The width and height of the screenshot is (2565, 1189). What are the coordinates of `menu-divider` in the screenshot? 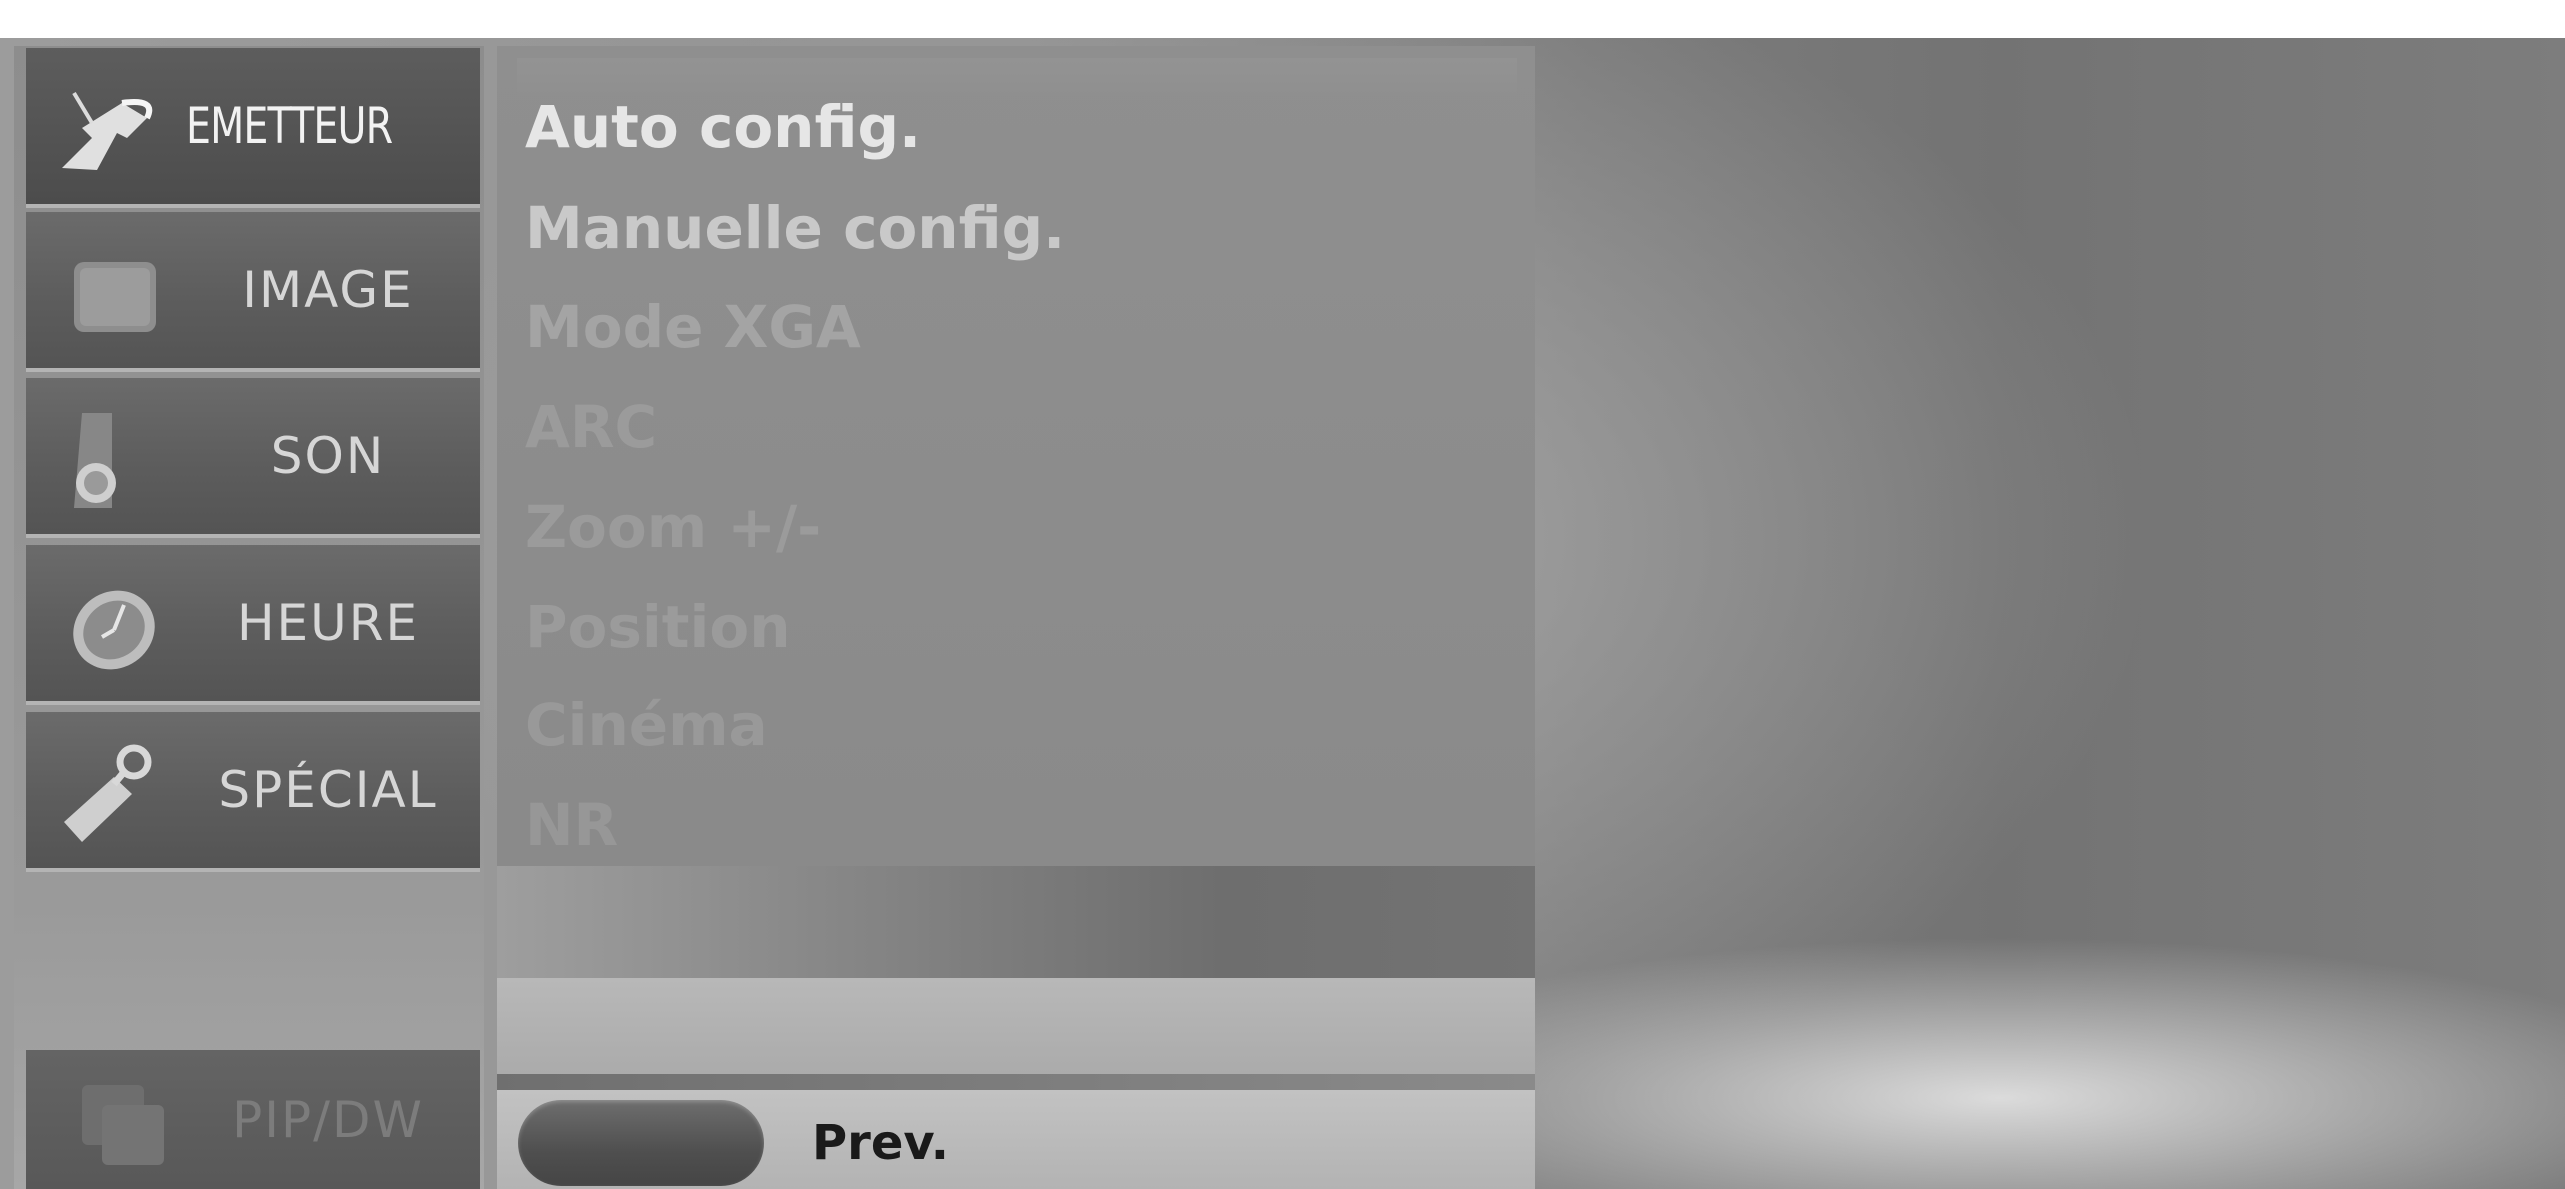 It's located at (1016, 1082).